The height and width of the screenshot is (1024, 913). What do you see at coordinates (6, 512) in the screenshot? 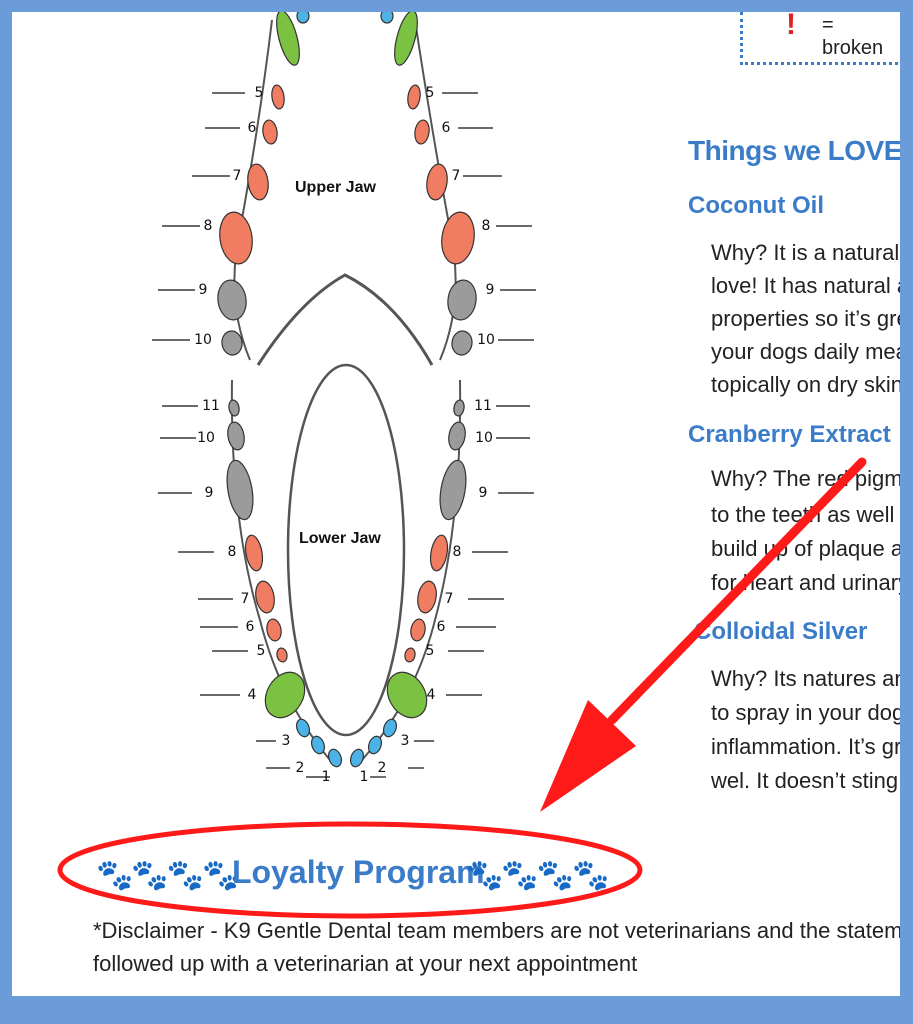
I see `page-frame-left` at bounding box center [6, 512].